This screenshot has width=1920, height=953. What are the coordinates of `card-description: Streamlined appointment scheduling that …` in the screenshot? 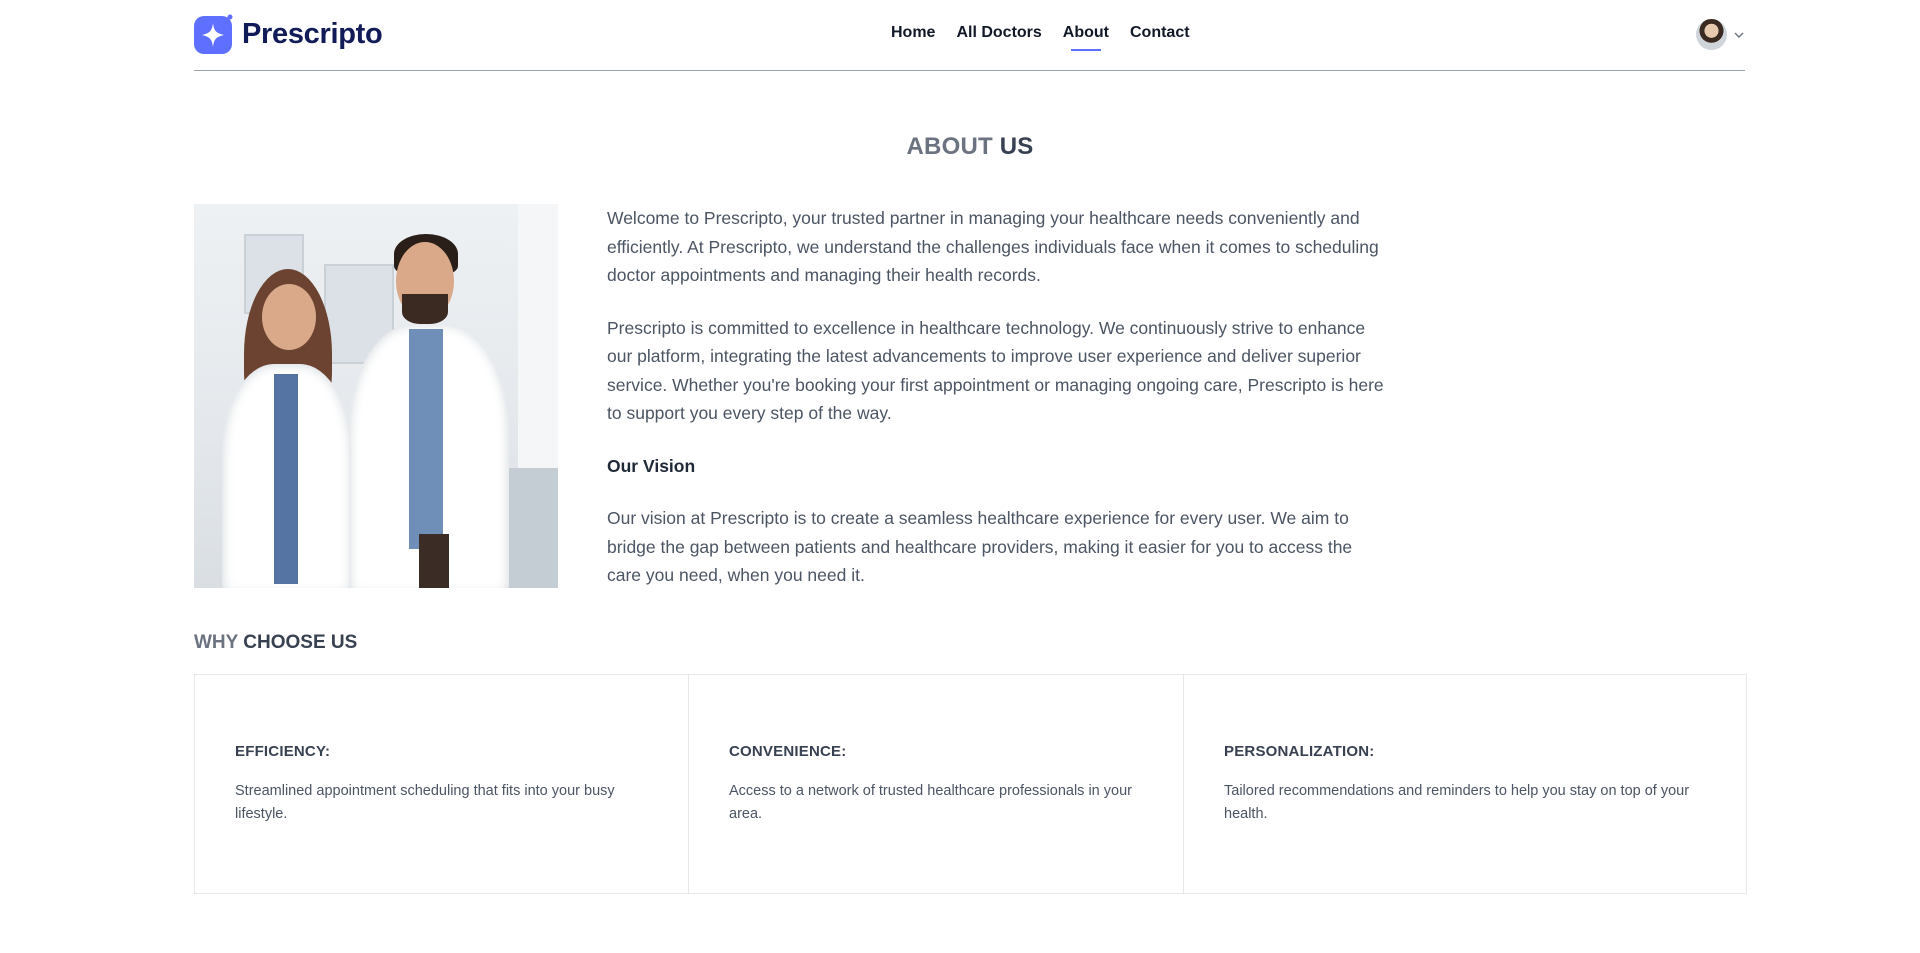 It's located at (425, 802).